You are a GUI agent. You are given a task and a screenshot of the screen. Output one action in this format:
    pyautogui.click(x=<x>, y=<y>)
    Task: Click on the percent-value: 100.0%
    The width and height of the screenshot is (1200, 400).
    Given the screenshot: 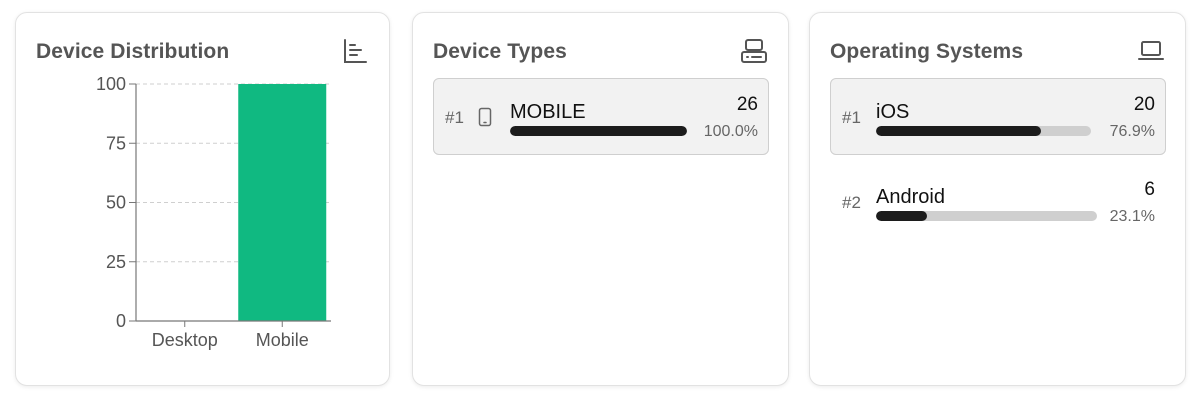 What is the action you would take?
    pyautogui.click(x=730, y=131)
    